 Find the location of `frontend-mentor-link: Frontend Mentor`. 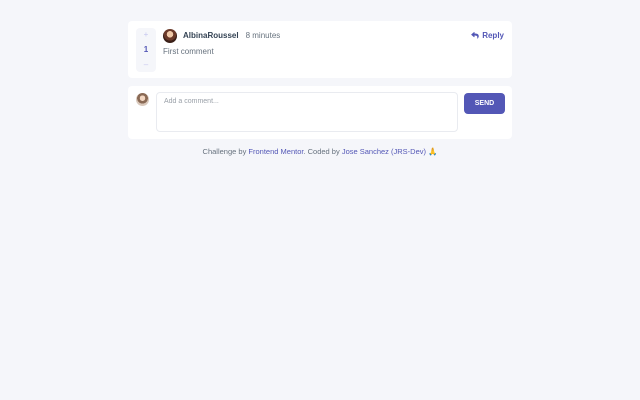

frontend-mentor-link: Frontend Mentor is located at coordinates (275, 151).